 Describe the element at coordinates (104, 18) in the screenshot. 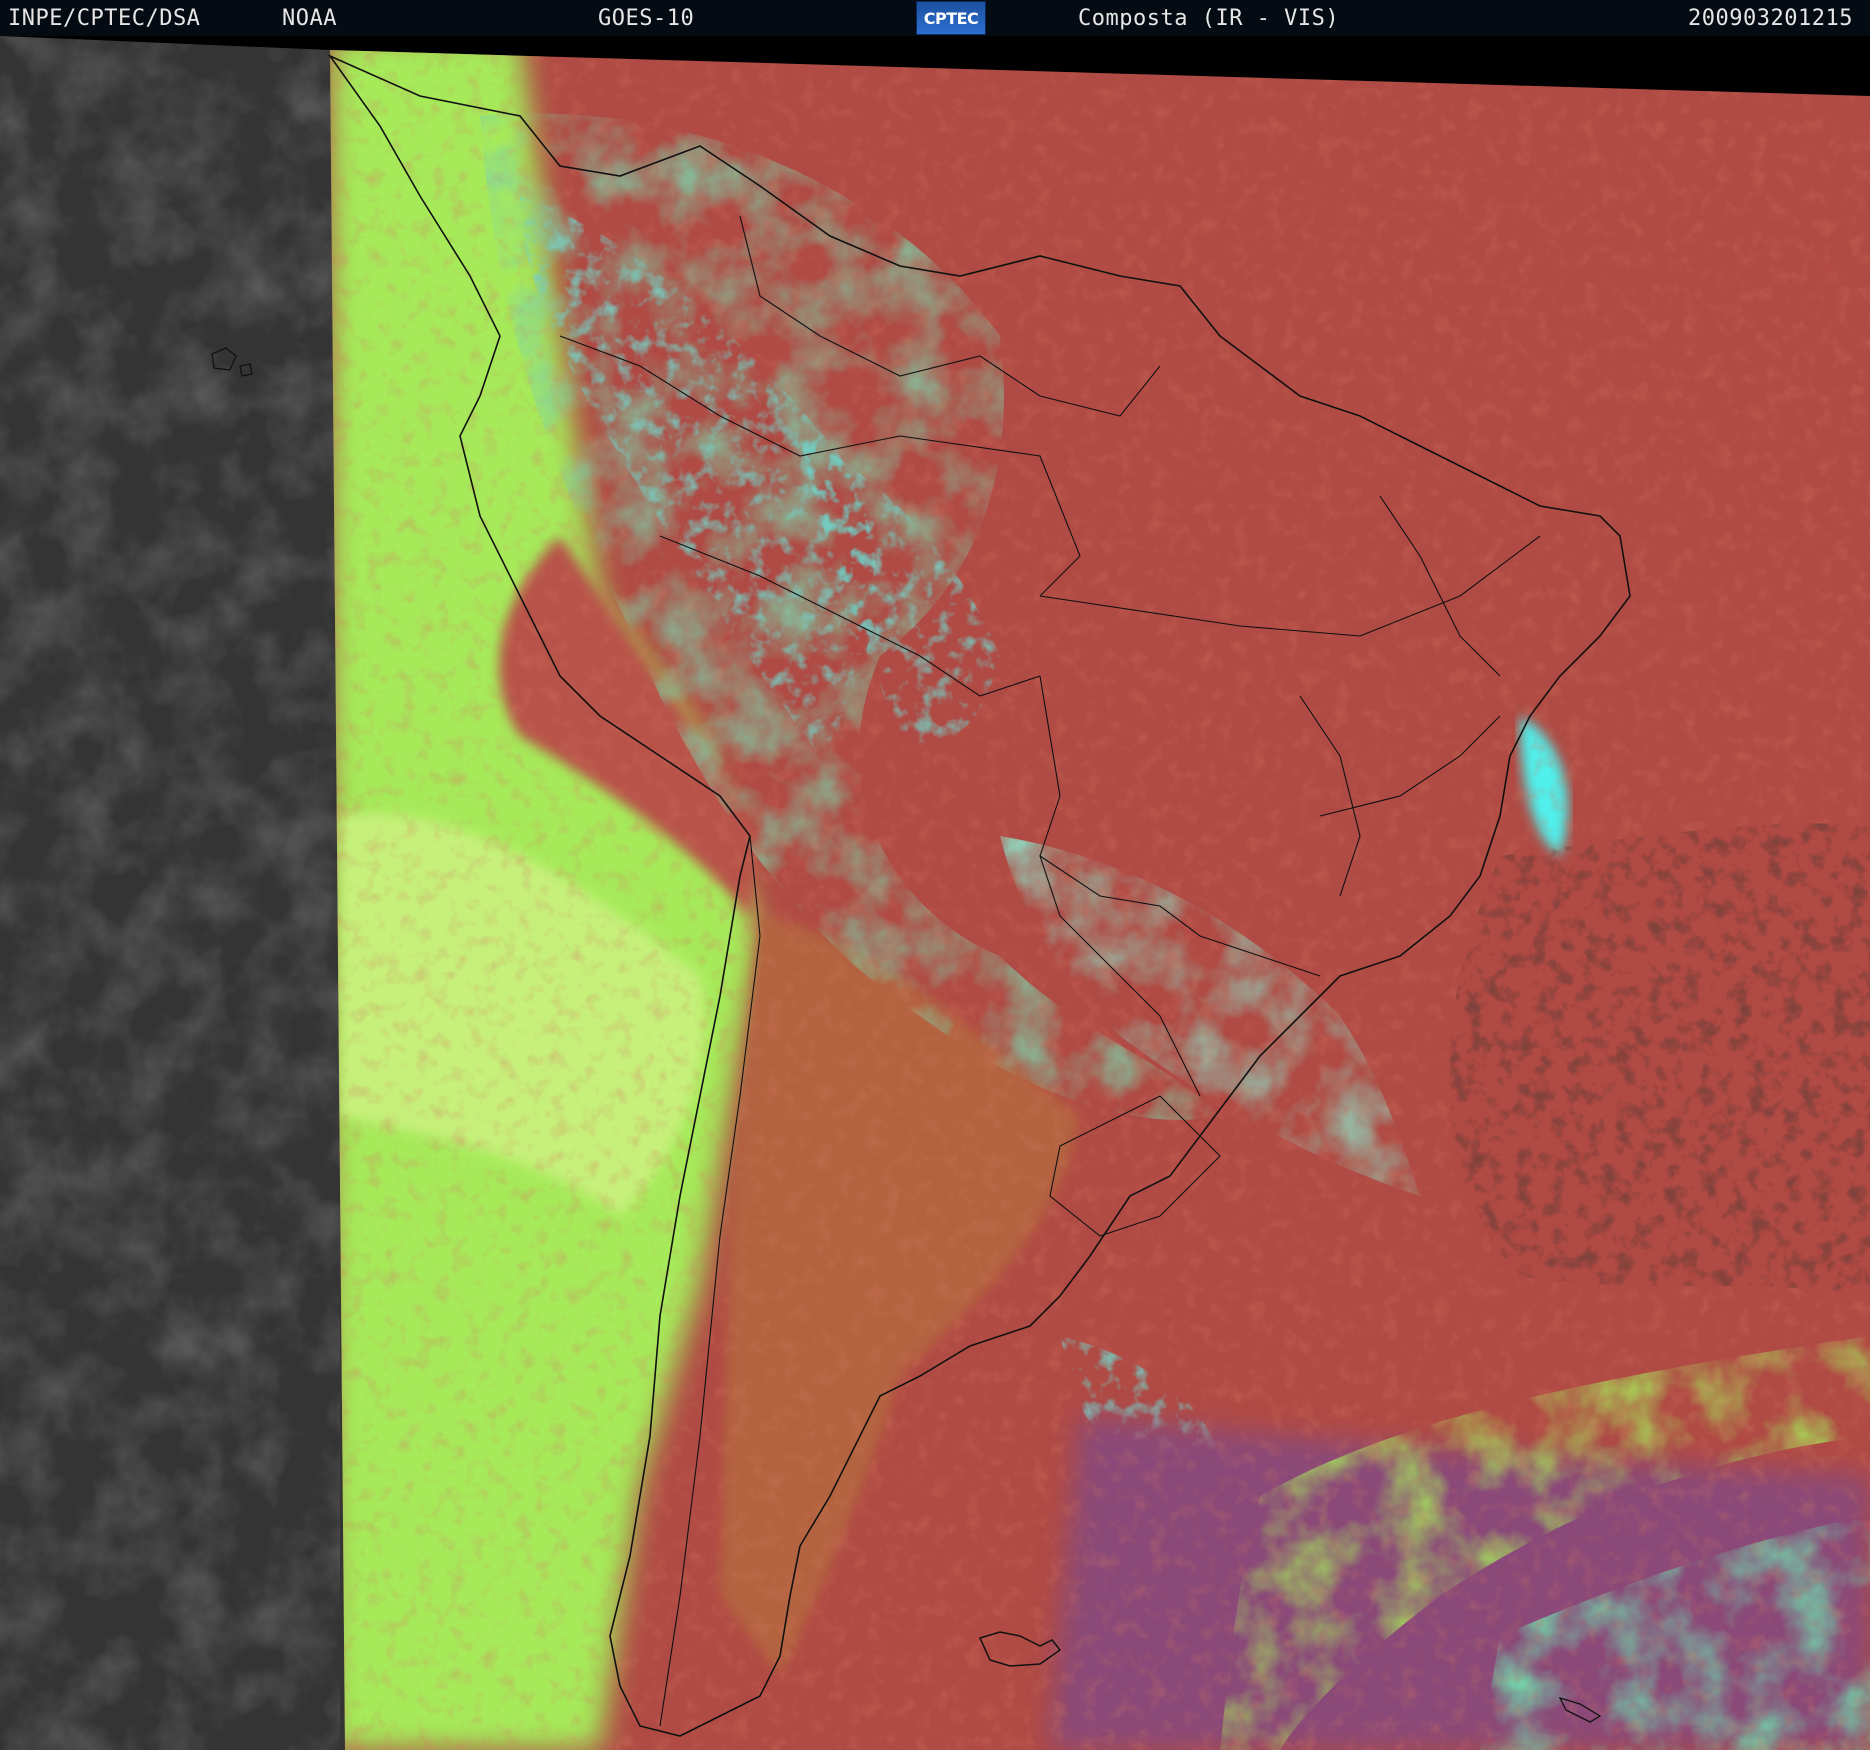

I see `agency-label: INPE/CPTEC/DSA` at that location.